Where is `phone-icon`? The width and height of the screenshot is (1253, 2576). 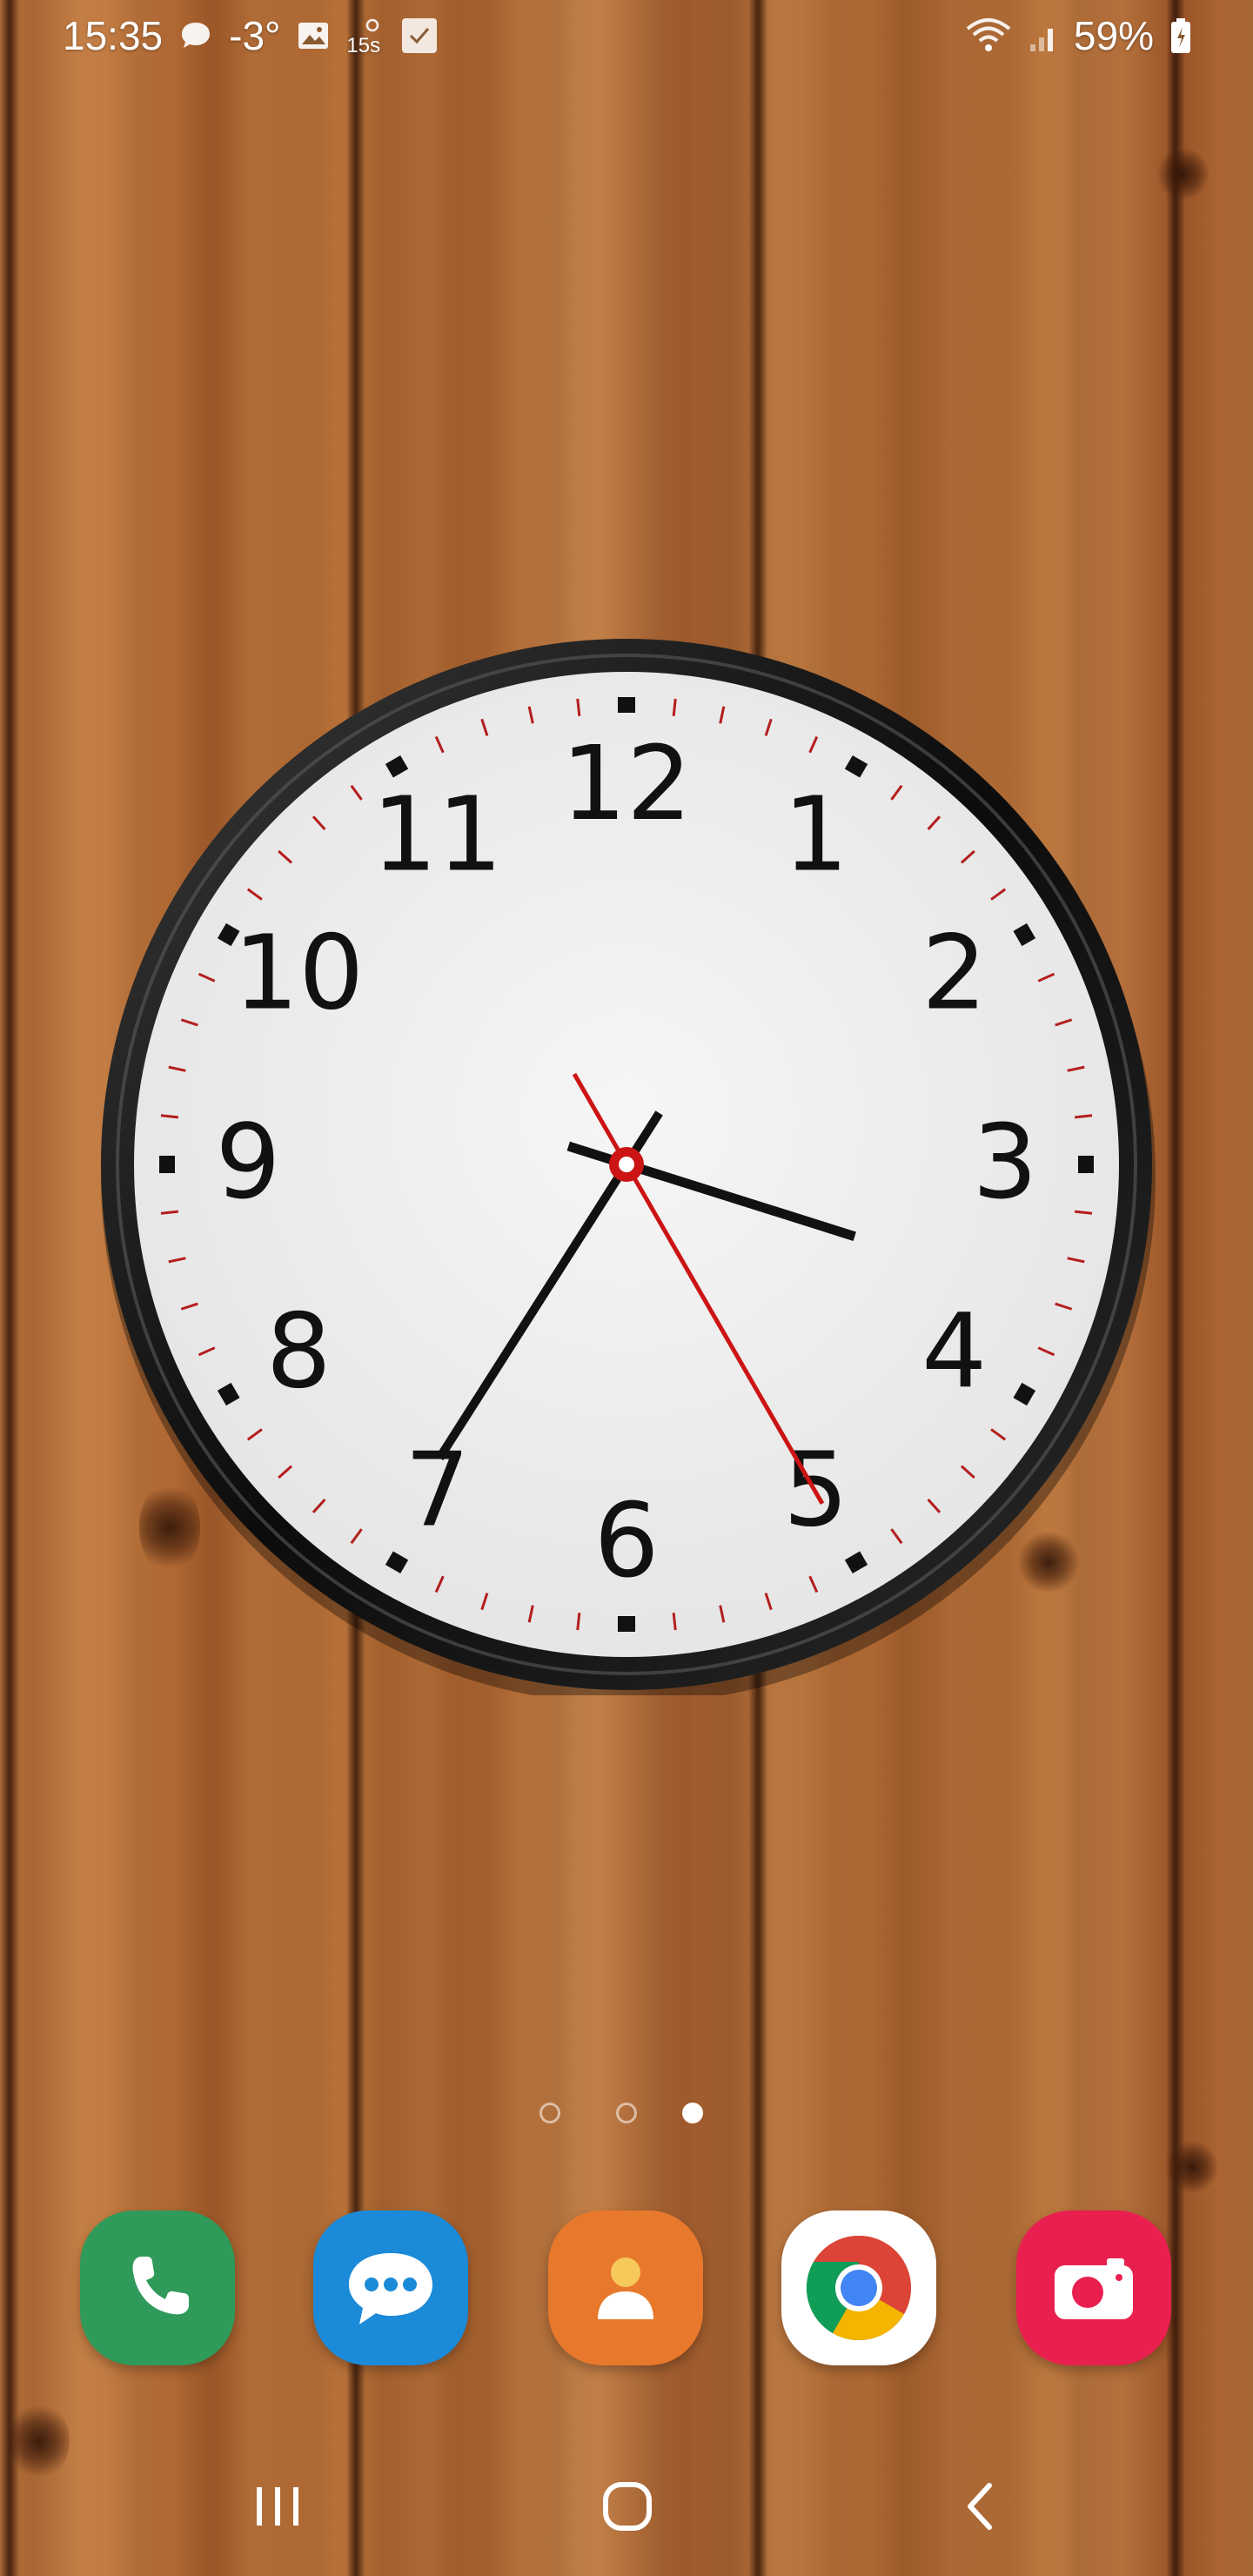
phone-icon is located at coordinates (160, 2286).